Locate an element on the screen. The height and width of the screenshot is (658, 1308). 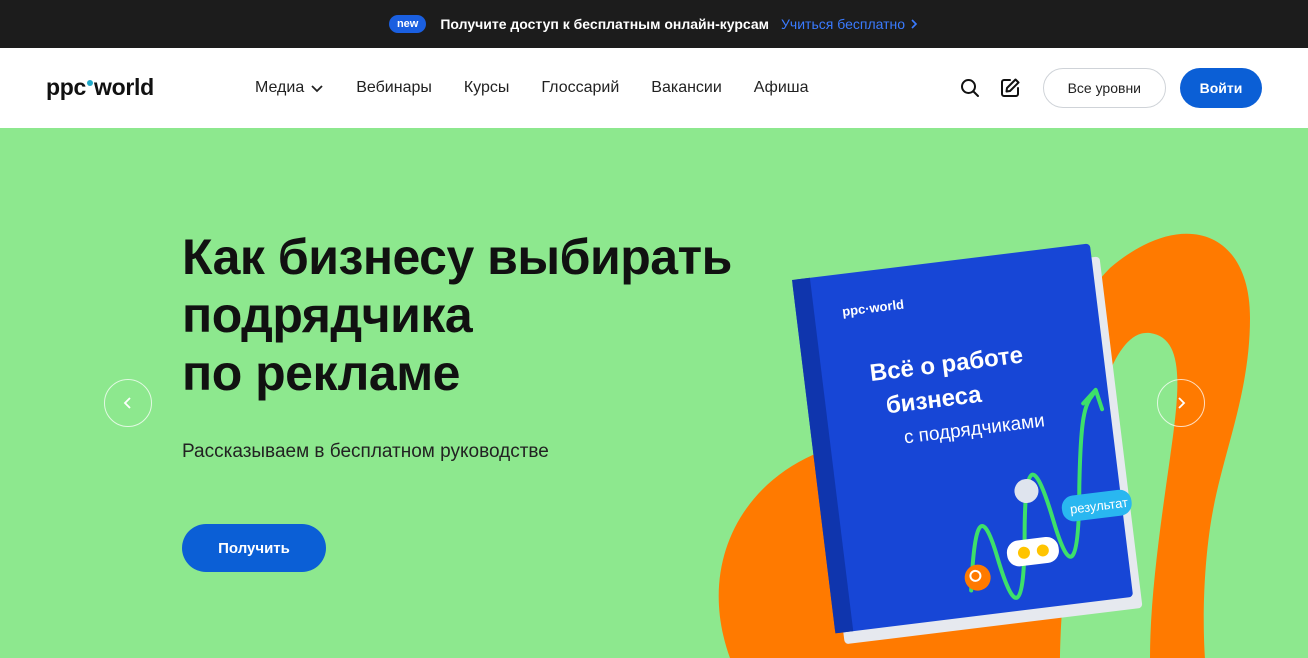
nav-item-label: Афиша is located at coordinates (781, 87).